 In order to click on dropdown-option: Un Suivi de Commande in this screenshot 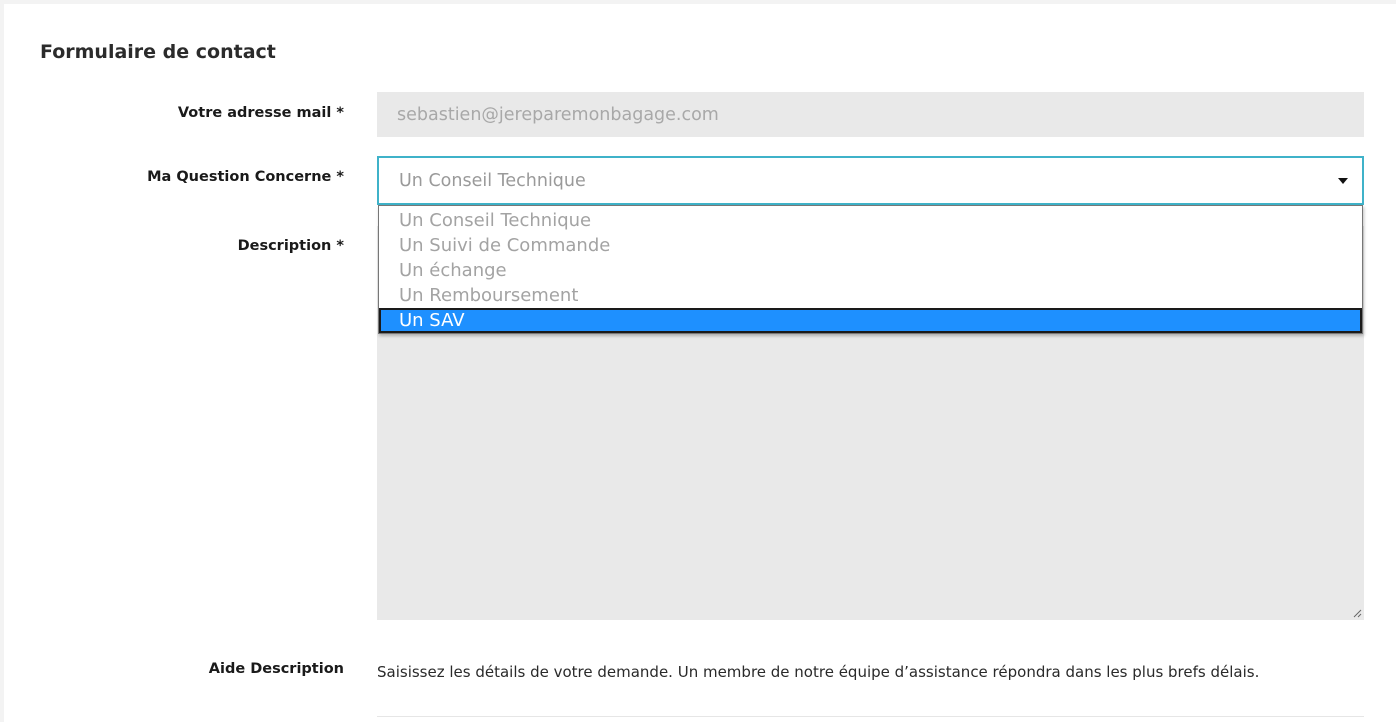, I will do `click(870, 245)`.